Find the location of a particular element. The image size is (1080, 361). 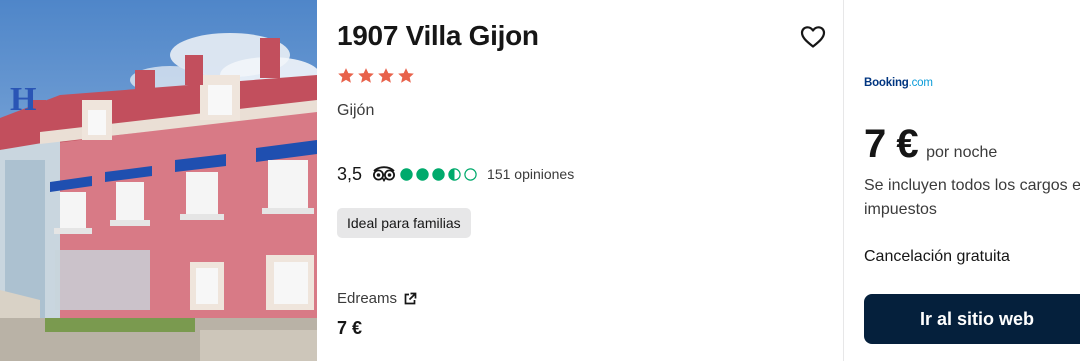

tripadvisor-rating: 3,5 151 opiniones is located at coordinates (455, 174).